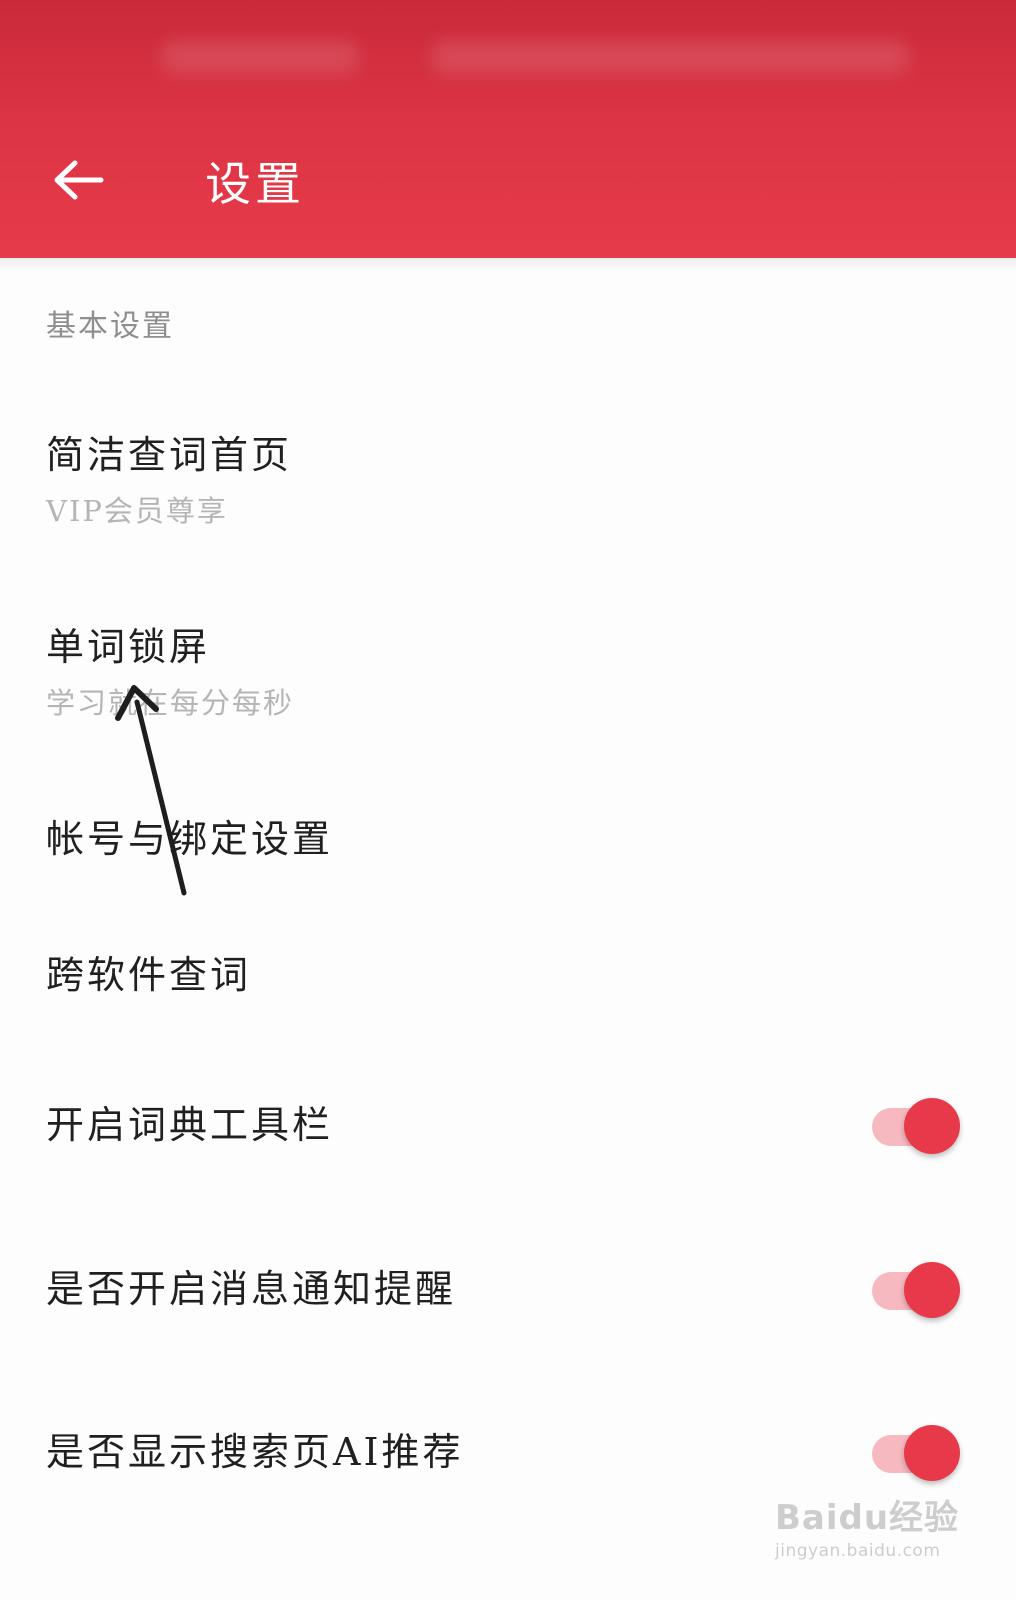 Image resolution: width=1016 pixels, height=1600 pixels. Describe the element at coordinates (190, 839) in the screenshot. I see `setting-title: 帐号与绑定设置` at that location.